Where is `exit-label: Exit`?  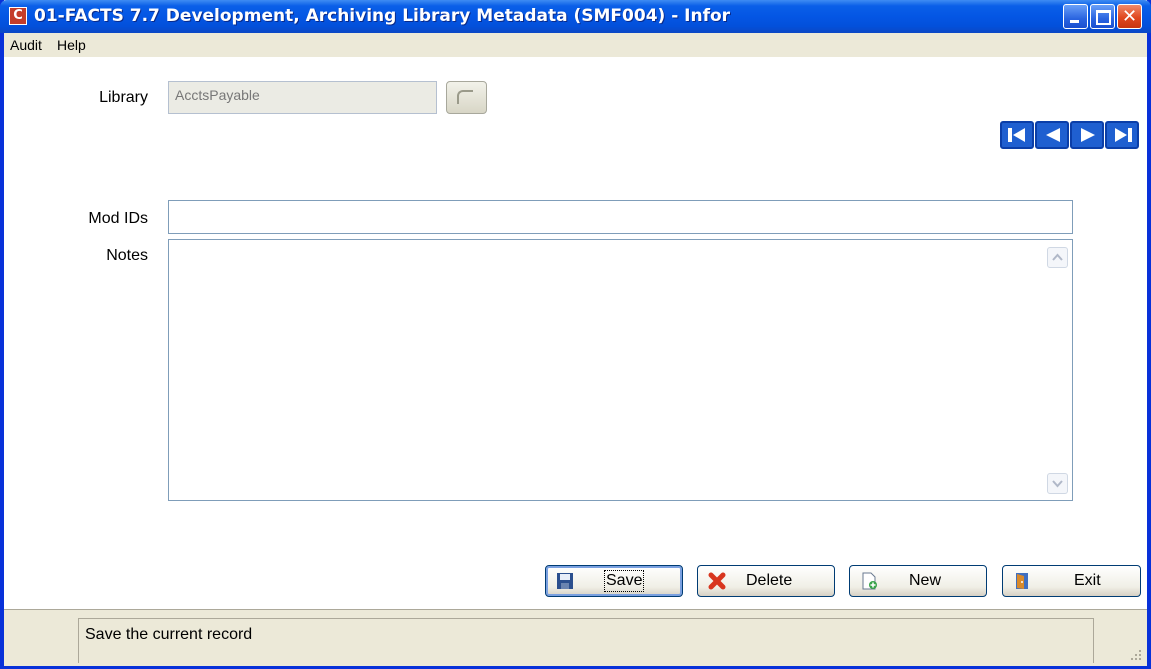
exit-label: Exit is located at coordinates (1087, 580).